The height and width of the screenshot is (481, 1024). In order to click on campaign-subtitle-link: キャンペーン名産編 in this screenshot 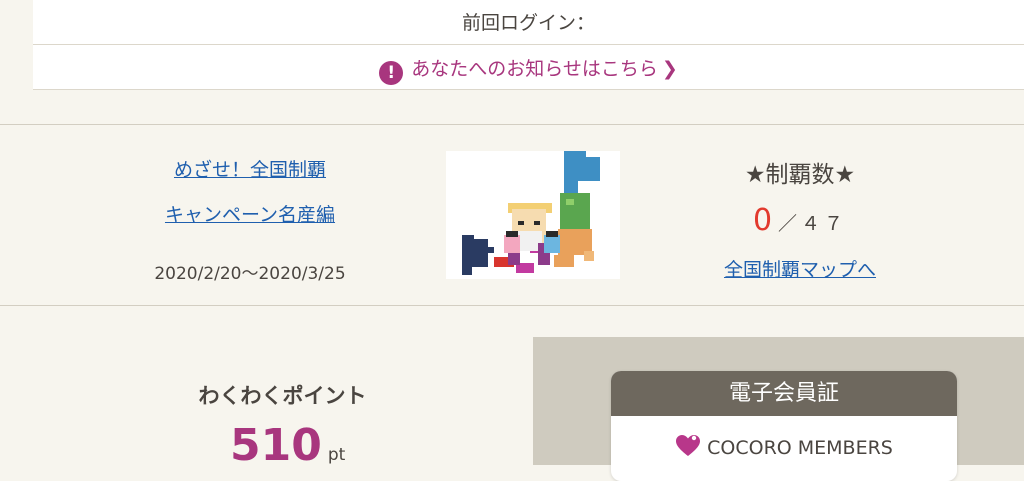, I will do `click(250, 213)`.